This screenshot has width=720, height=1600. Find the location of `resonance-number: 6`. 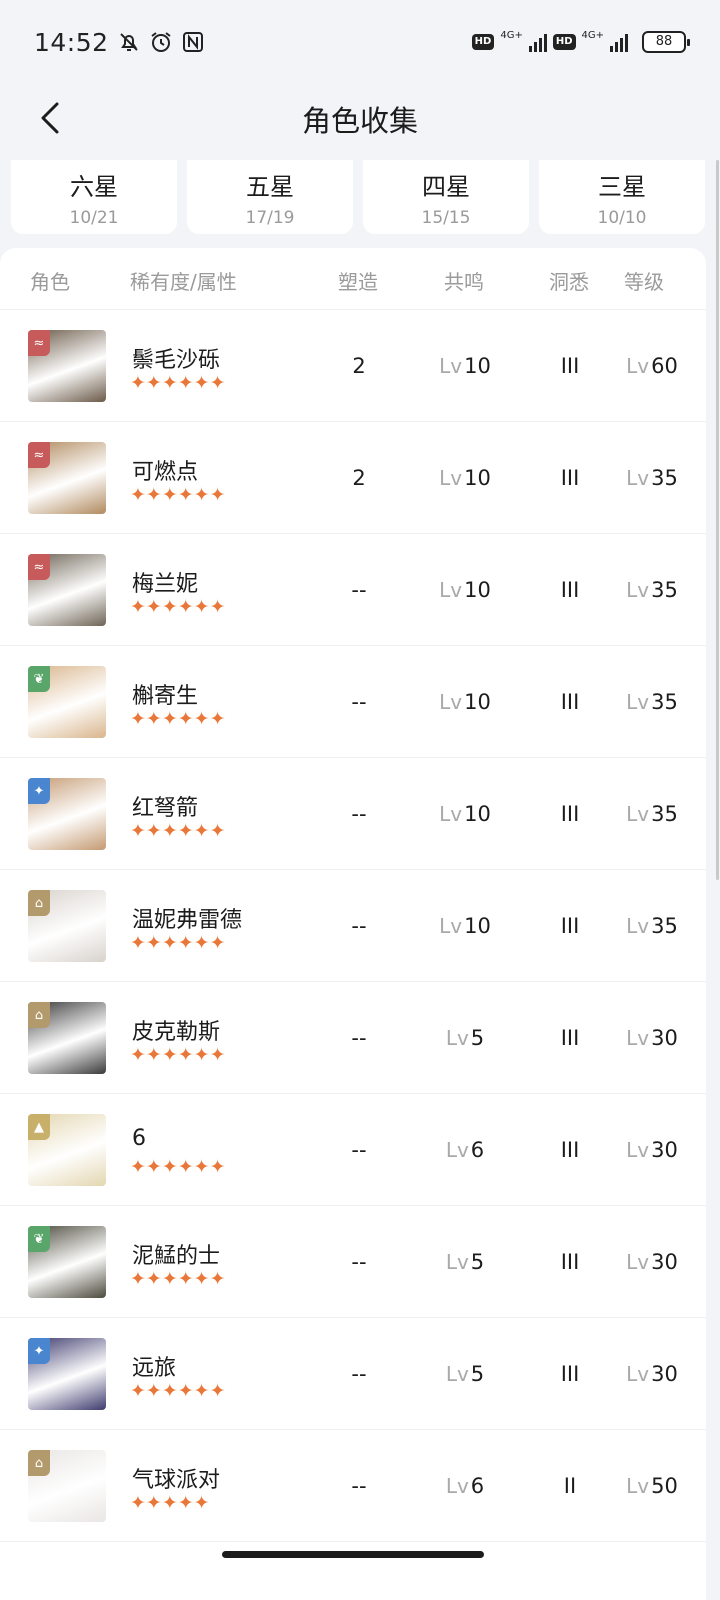

resonance-number: 6 is located at coordinates (477, 1486).